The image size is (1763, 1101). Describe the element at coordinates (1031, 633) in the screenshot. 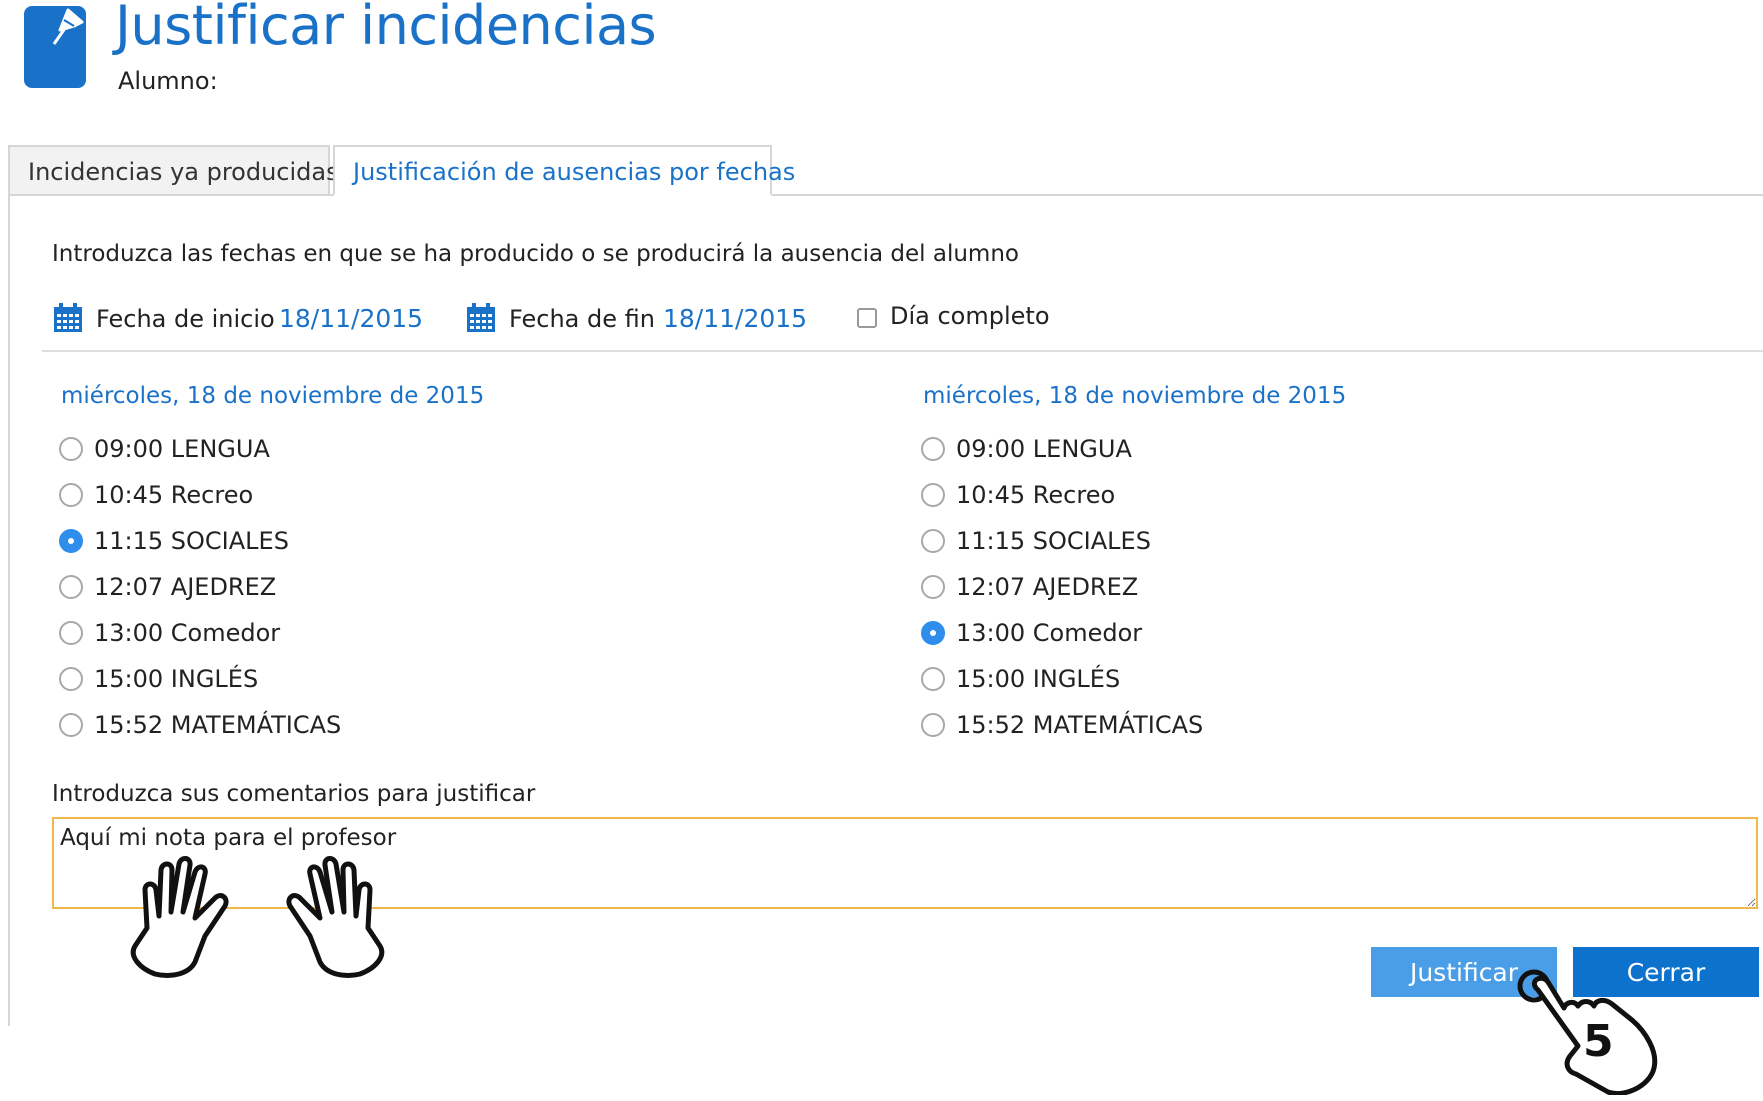

I see `end-slot-1300-comedor: 13:00 Comedor` at that location.